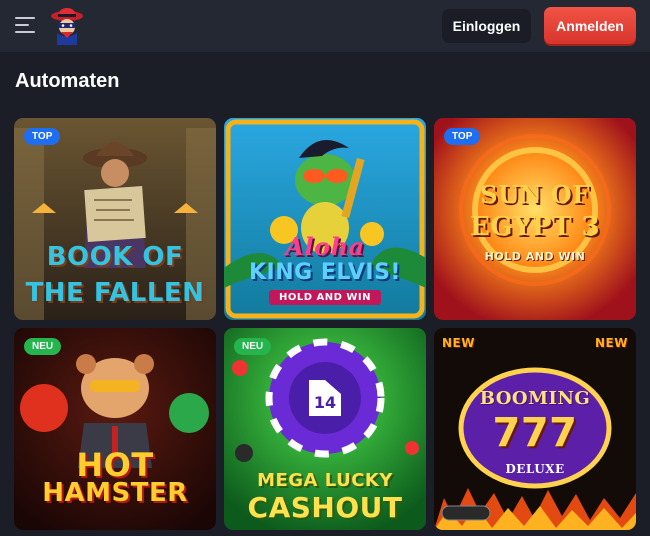  I want to click on new-corner-label: NEW, so click(458, 343).